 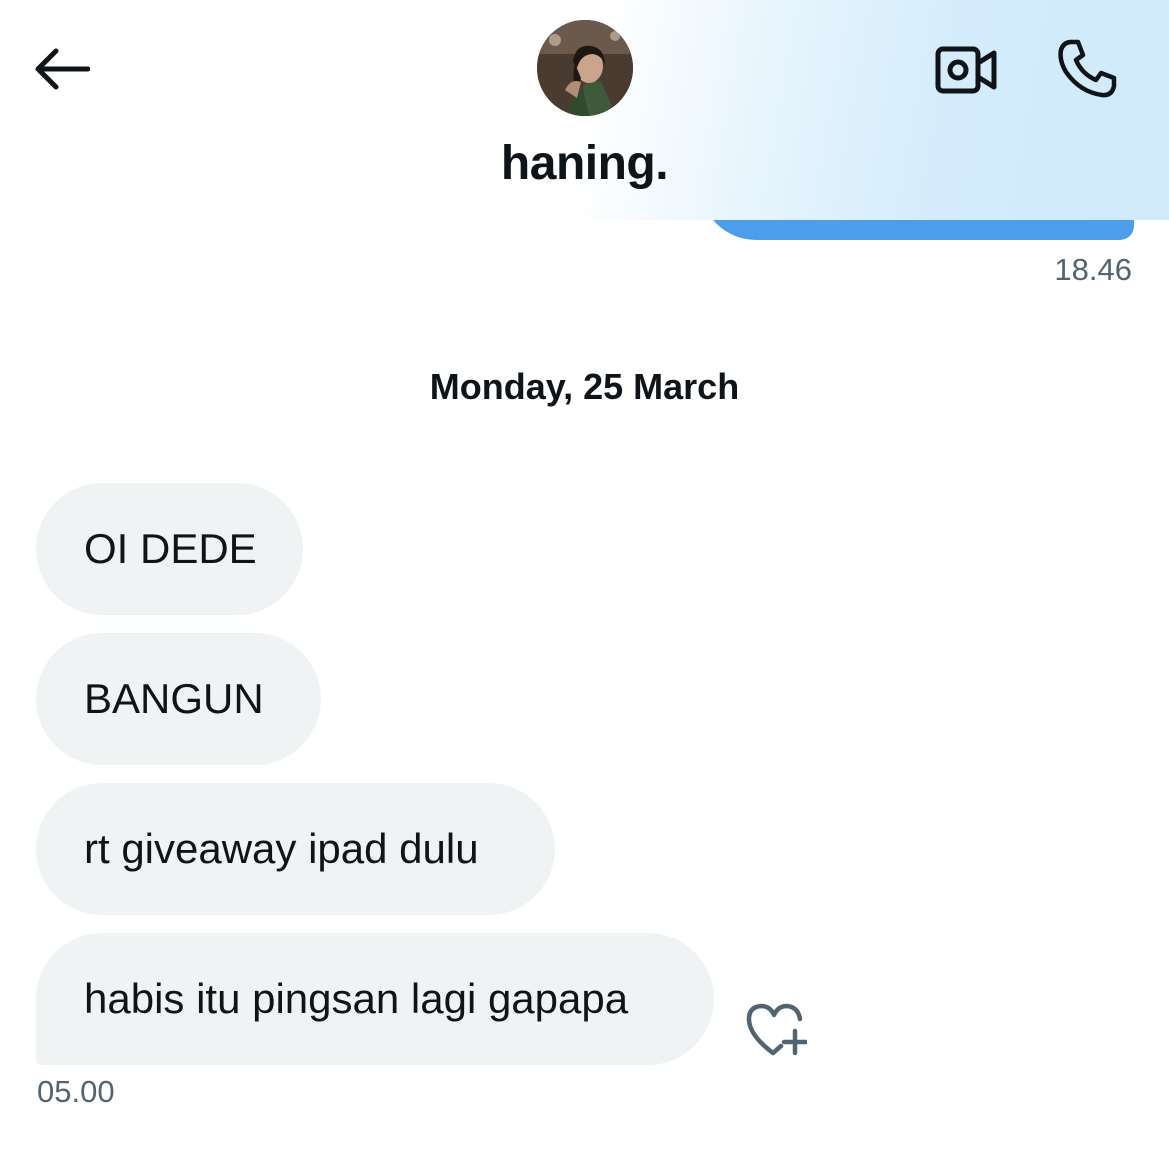 I want to click on add-reaction-button, so click(x=775, y=1028).